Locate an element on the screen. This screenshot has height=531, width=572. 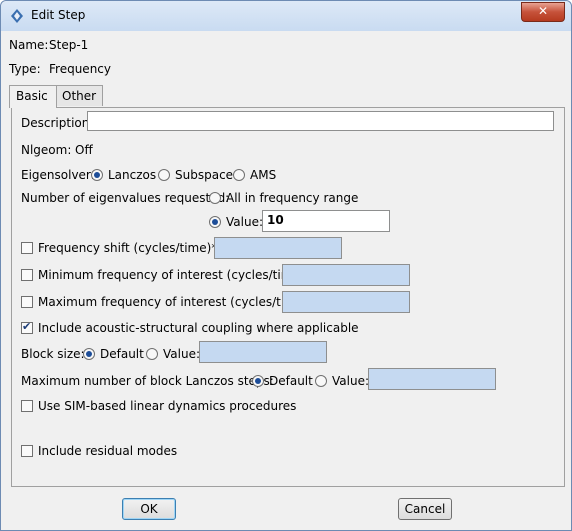
residual-modes-label: Include residual modes is located at coordinates (108, 451).